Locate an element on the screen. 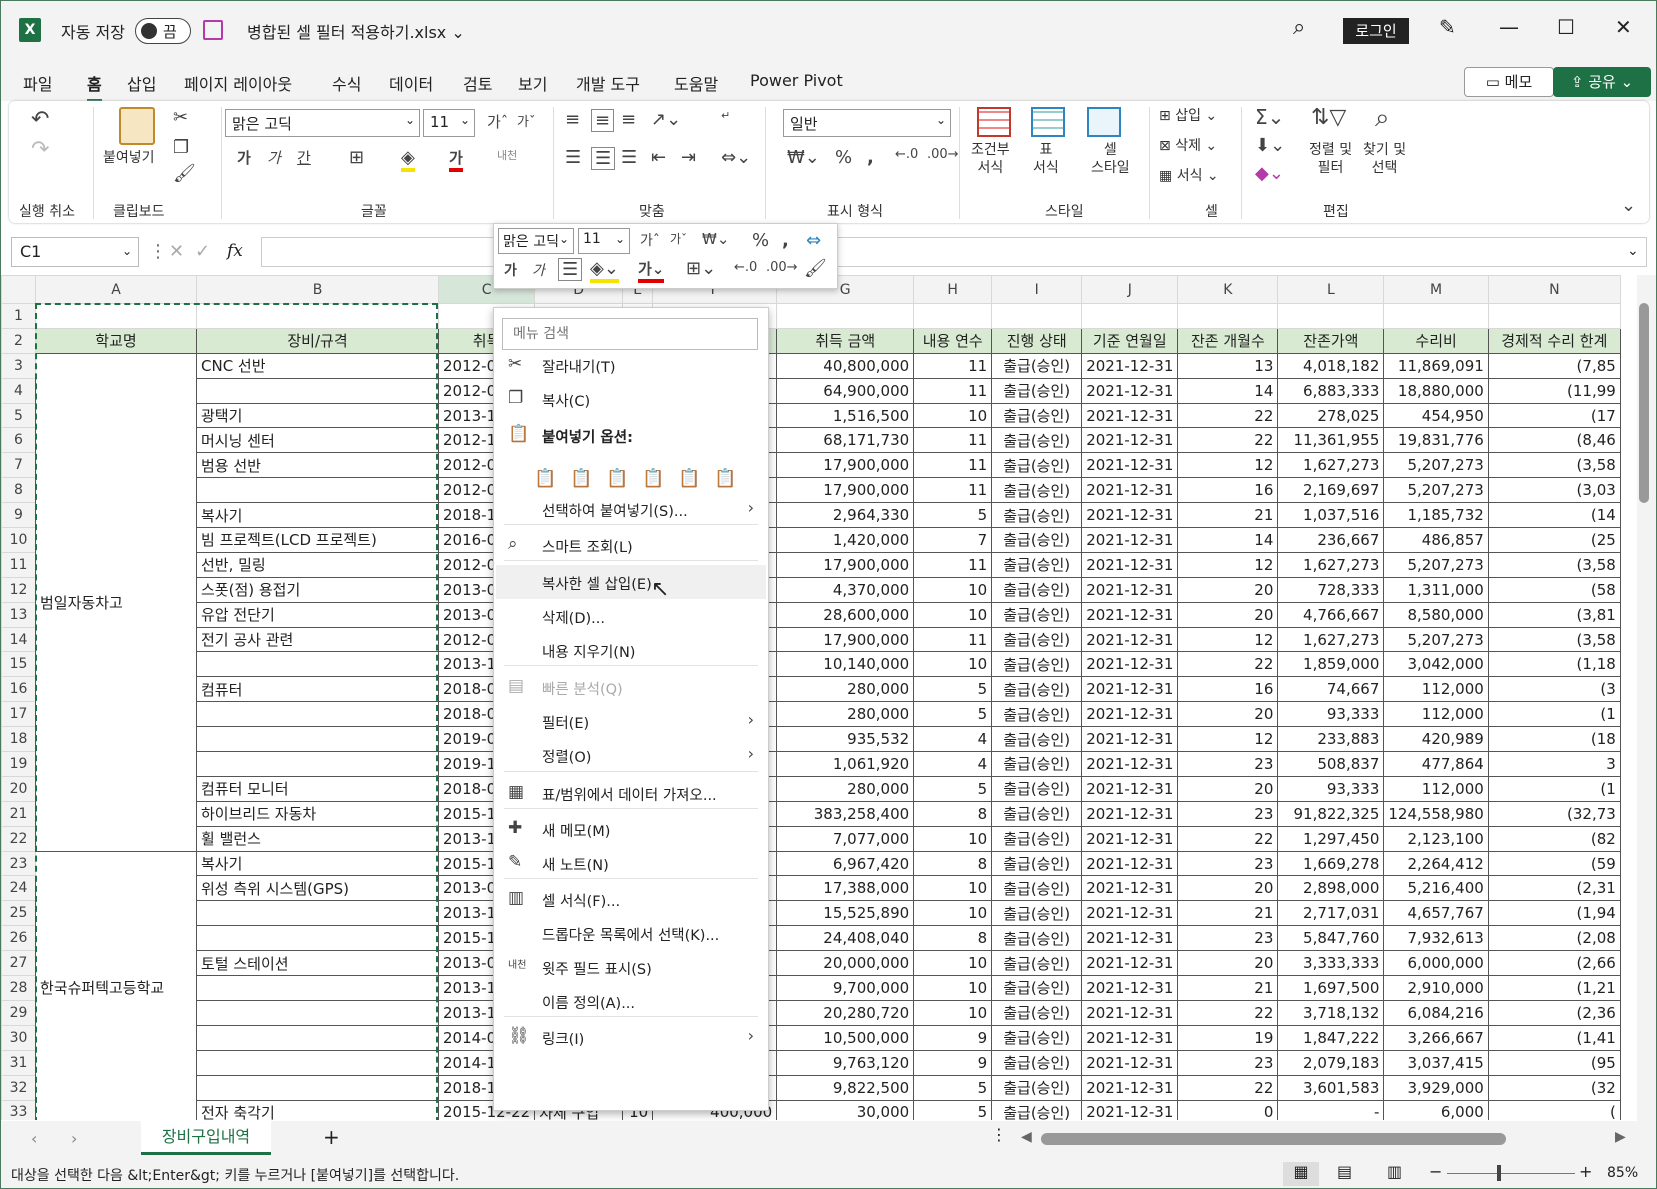 This screenshot has width=1657, height=1189. cell-m: 420,989 is located at coordinates (1436, 739).